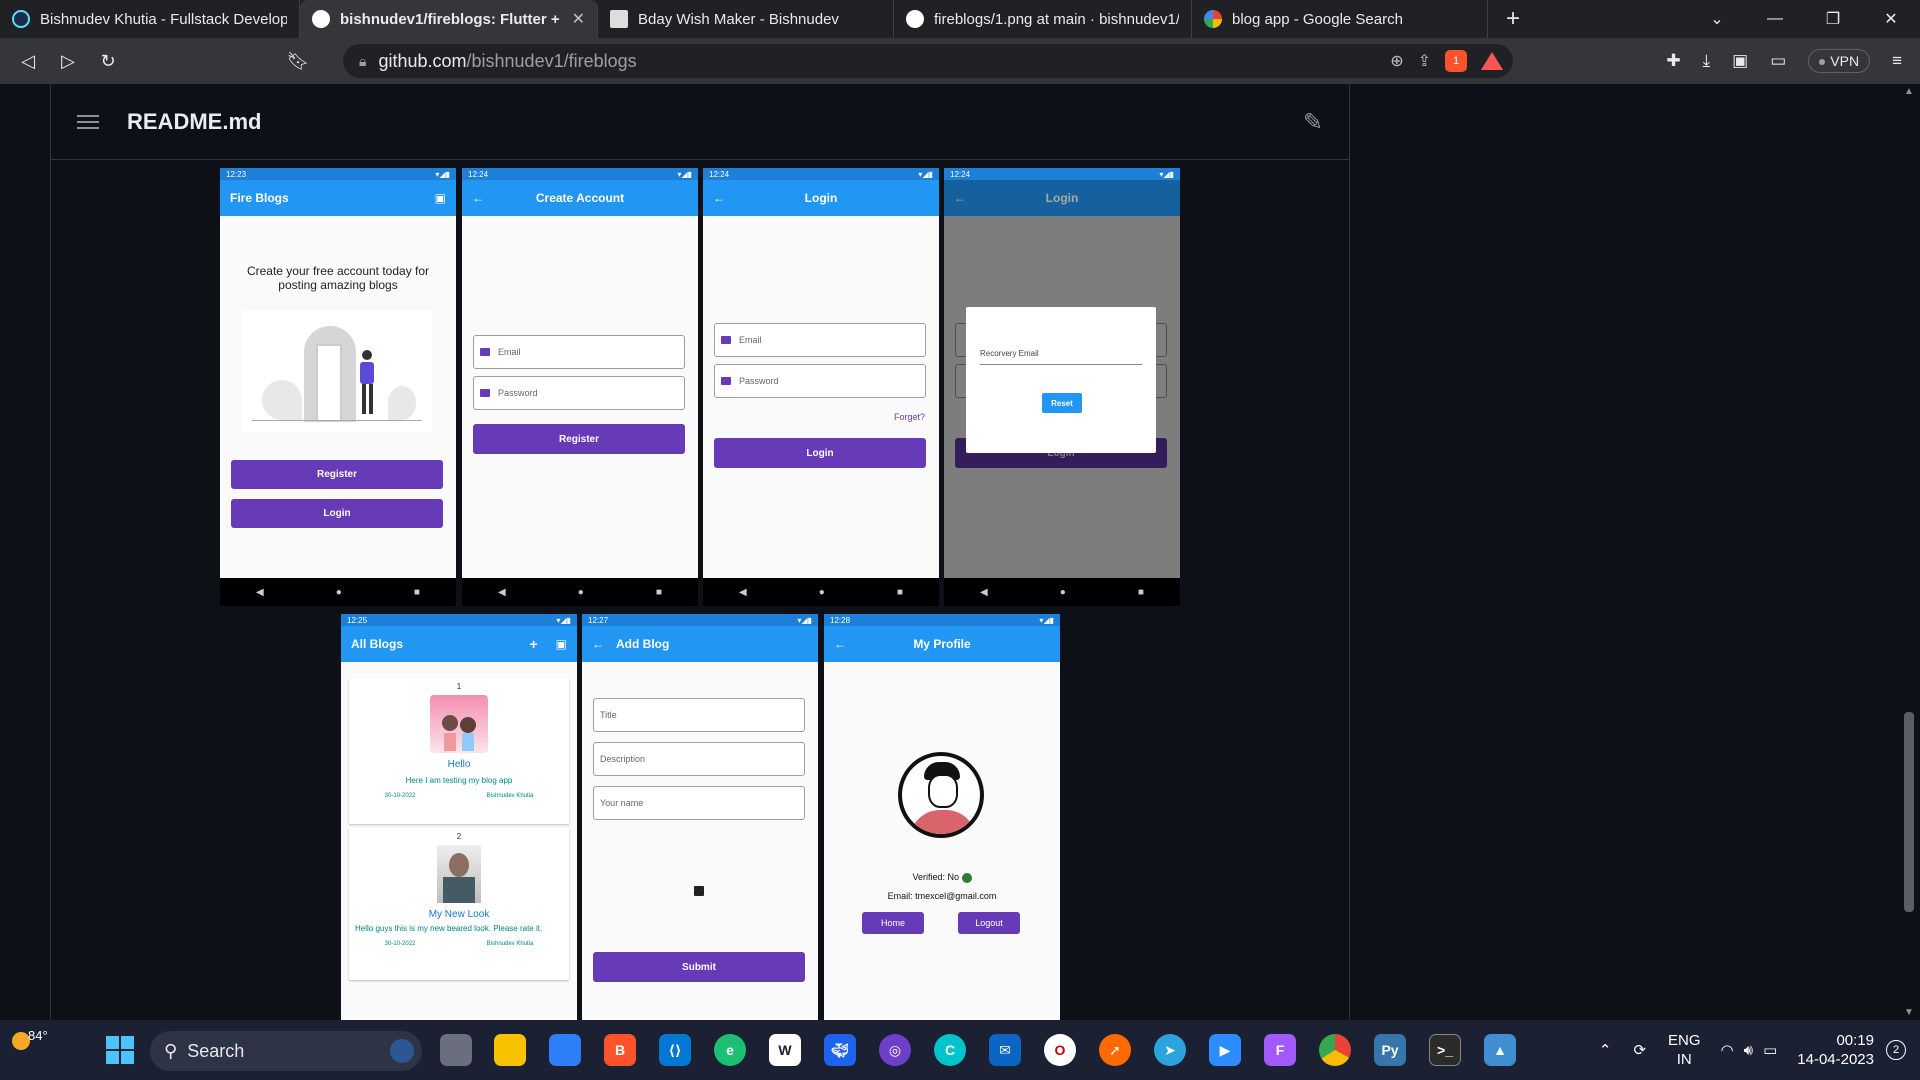 Image resolution: width=1920 pixels, height=1080 pixels. Describe the element at coordinates (840, 1050) in the screenshot. I see `docker-icon: 🐳︎` at that location.